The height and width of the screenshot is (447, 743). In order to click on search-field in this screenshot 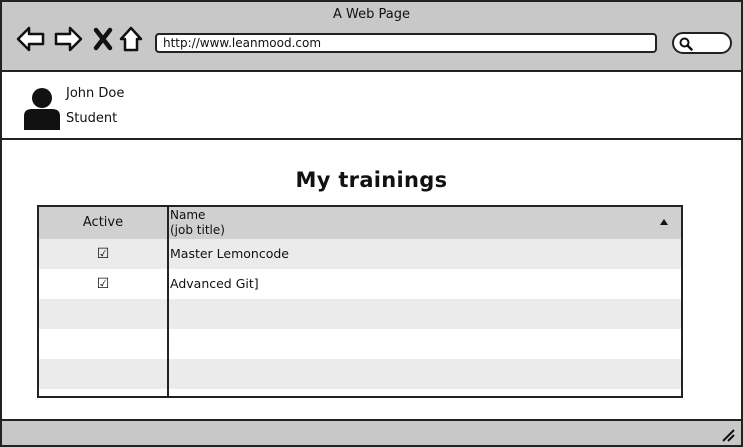, I will do `click(702, 43)`.